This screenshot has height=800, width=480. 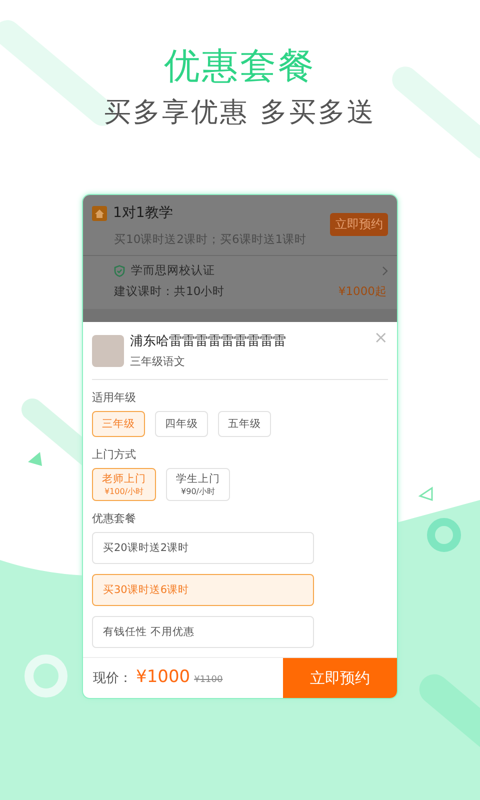 What do you see at coordinates (203, 548) in the screenshot?
I see `package-option: 买20课时送2课时` at bounding box center [203, 548].